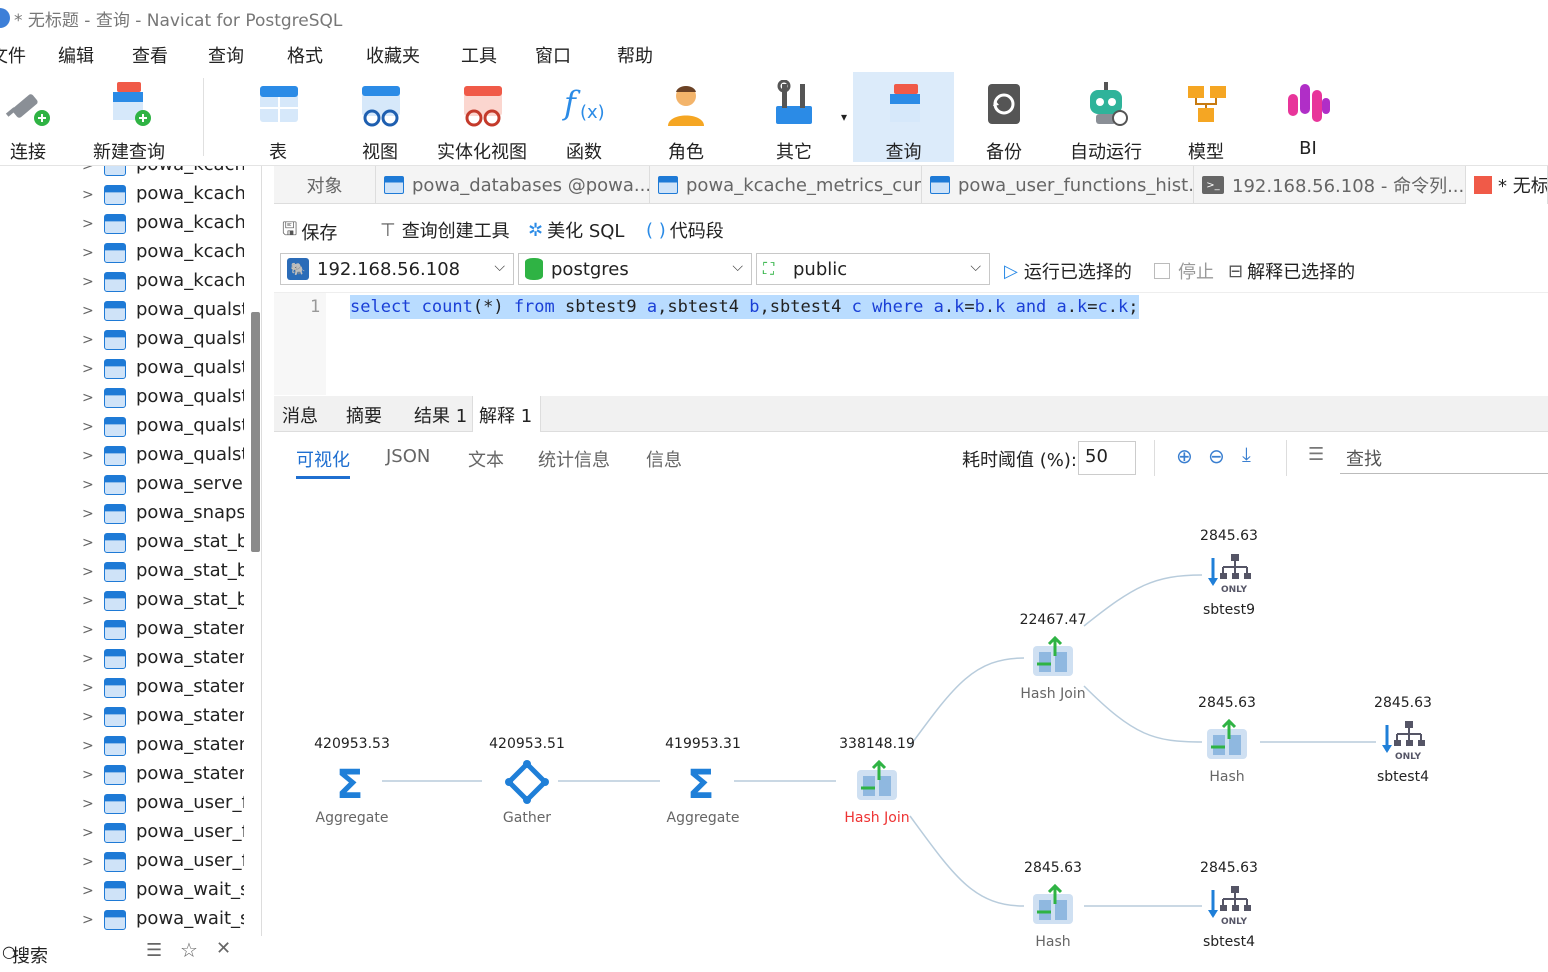  What do you see at coordinates (686, 117) in the screenshot?
I see `role-button: 角色` at bounding box center [686, 117].